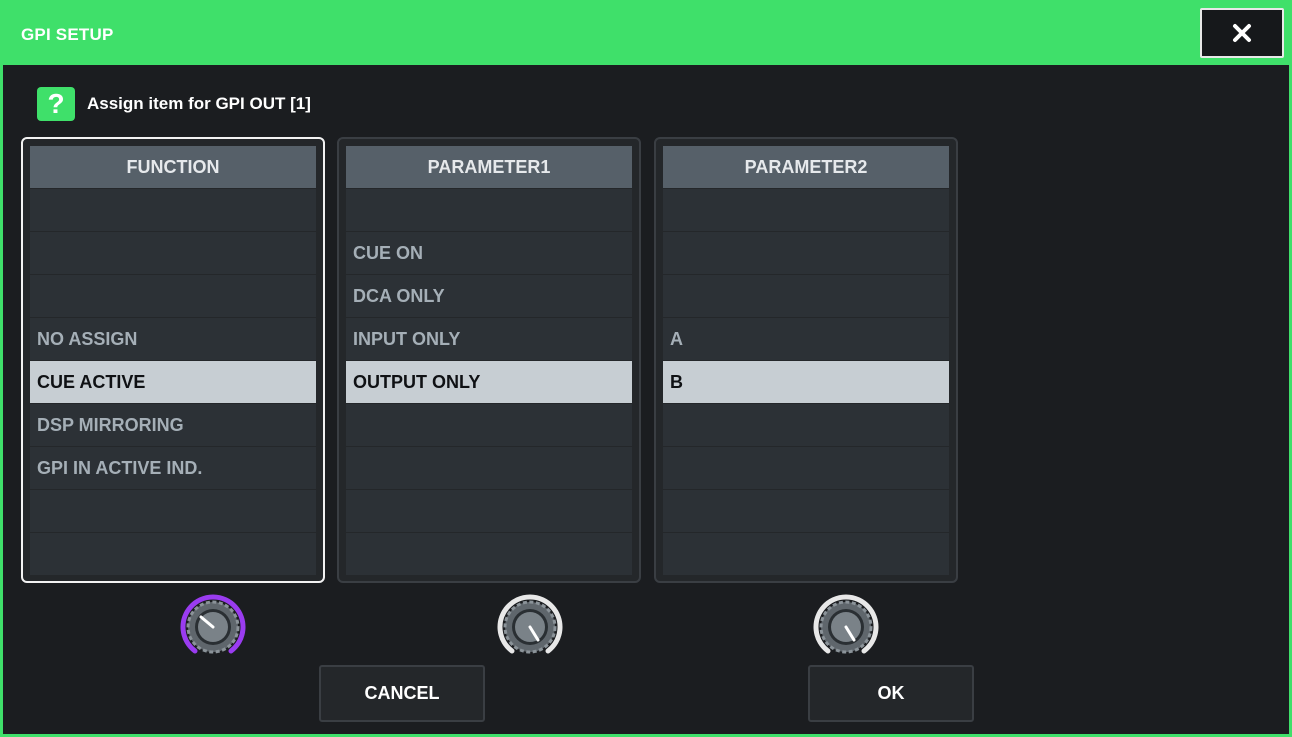 This screenshot has width=1292, height=737. What do you see at coordinates (402, 693) in the screenshot?
I see `cancel-button: CANCEL` at bounding box center [402, 693].